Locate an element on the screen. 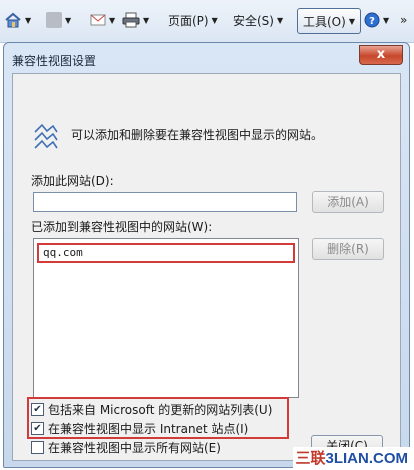 The width and height of the screenshot is (414, 470). rss-icon is located at coordinates (54, 20).